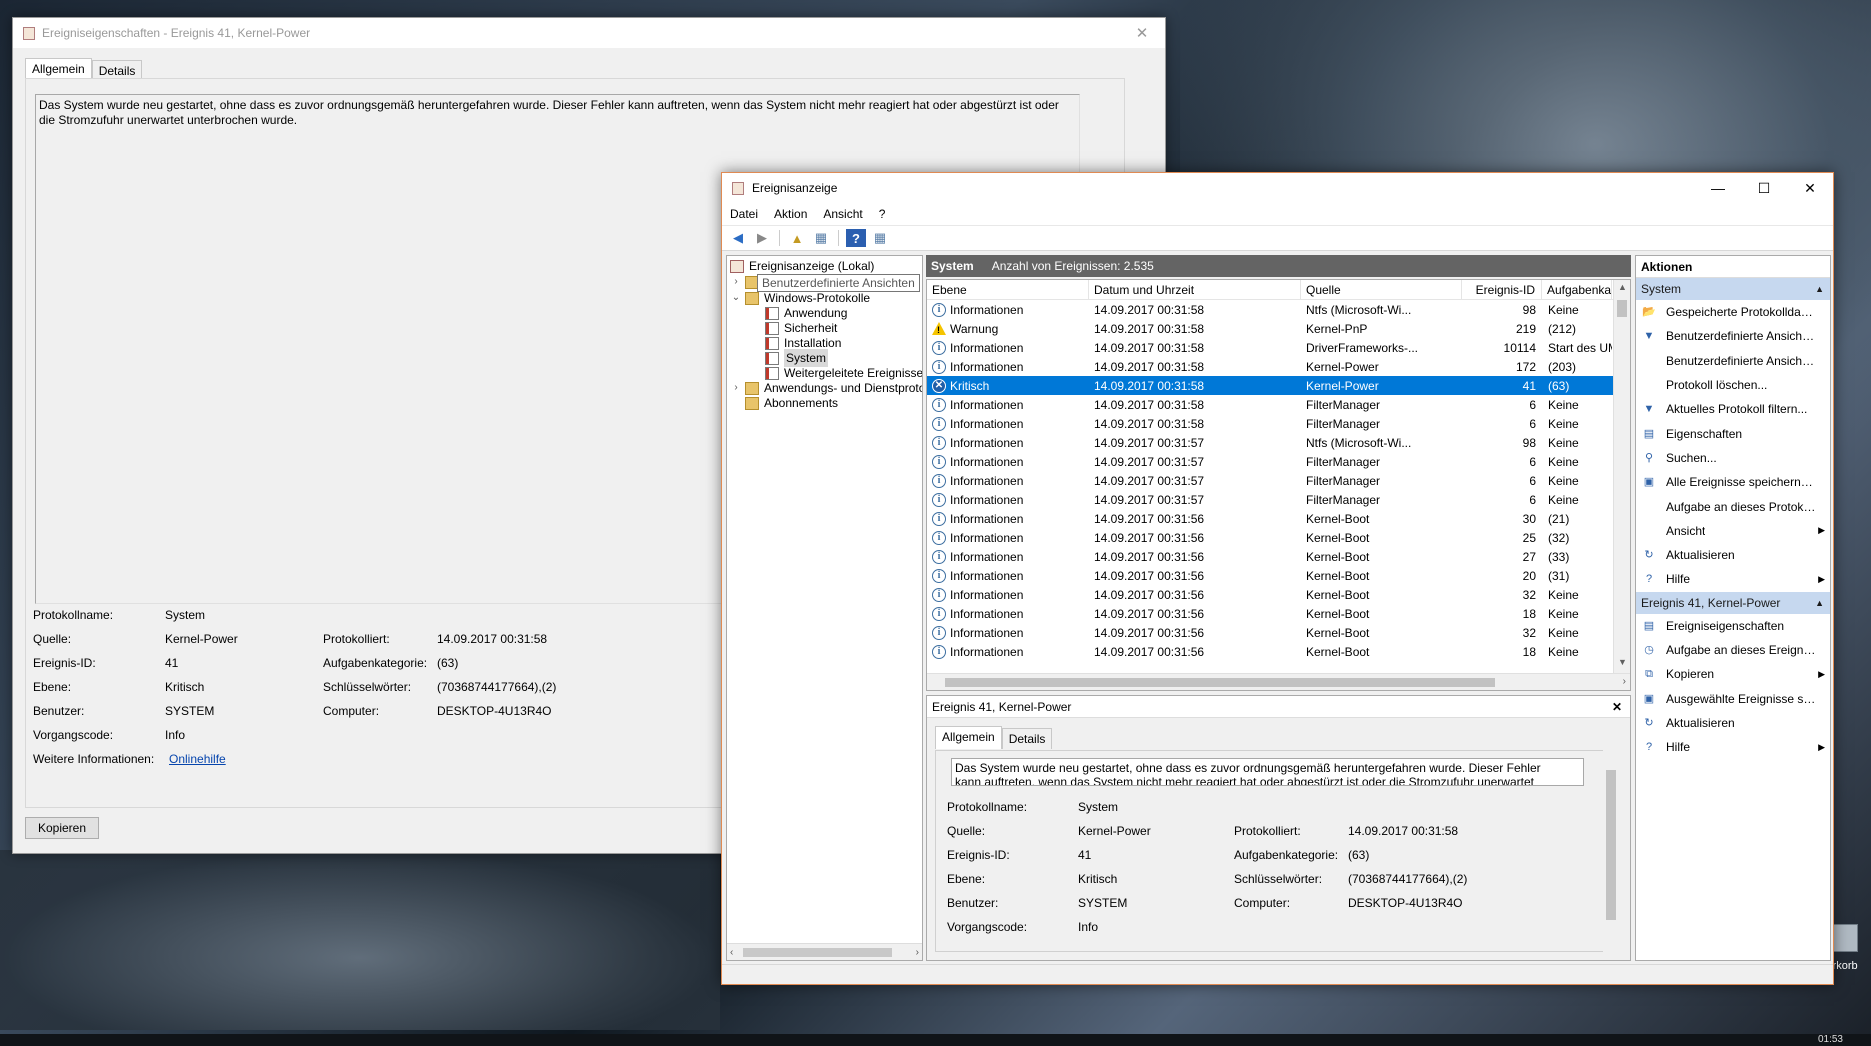 The image size is (1871, 1046). I want to click on event-list-horizontal-scrollbar: ›, so click(1278, 681).